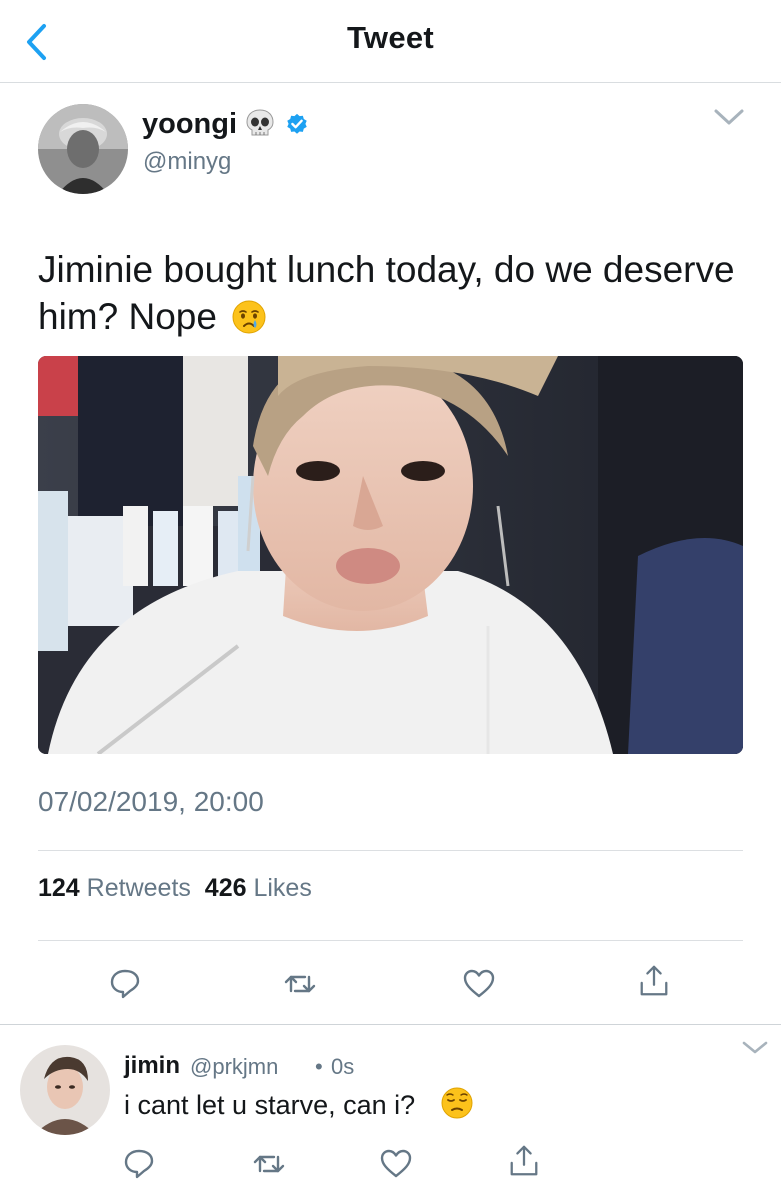 The image size is (781, 1200). I want to click on pensive-face-emoji-icon, so click(457, 1103).